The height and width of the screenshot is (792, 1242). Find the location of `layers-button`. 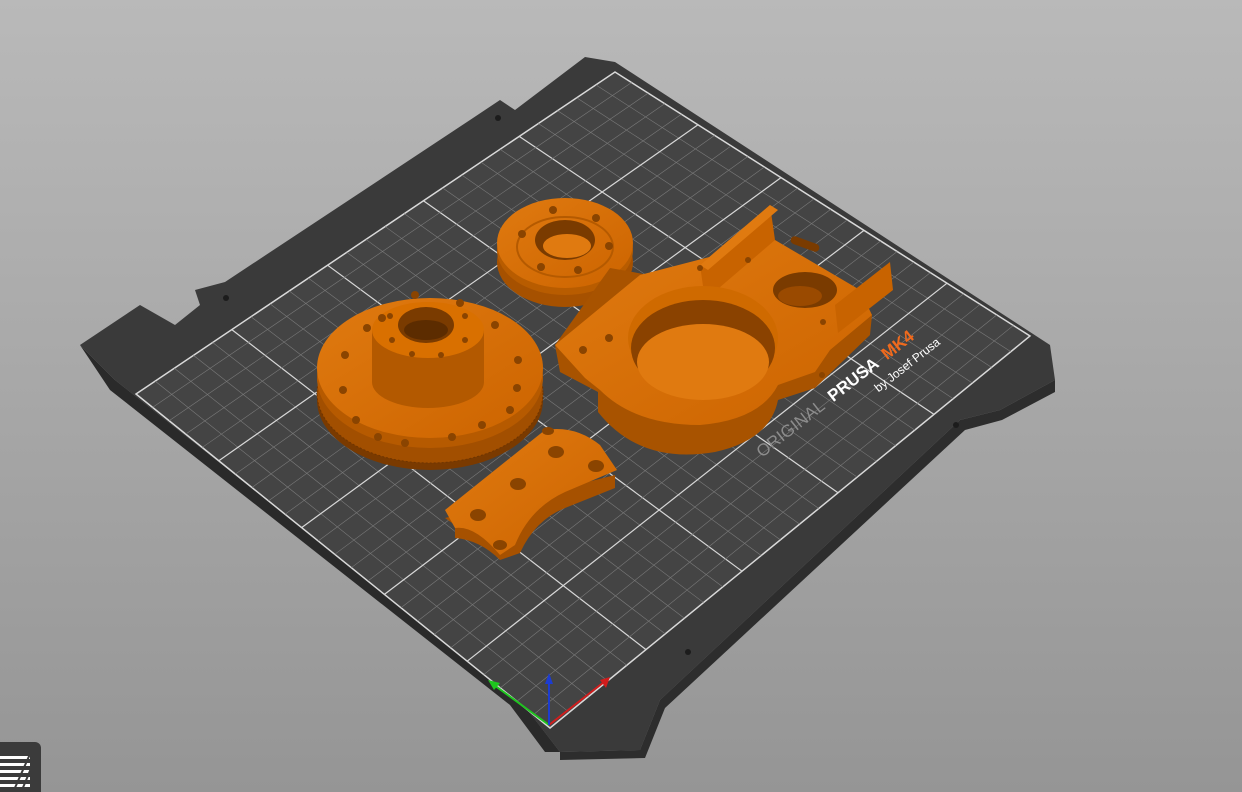

layers-button is located at coordinates (20, 767).